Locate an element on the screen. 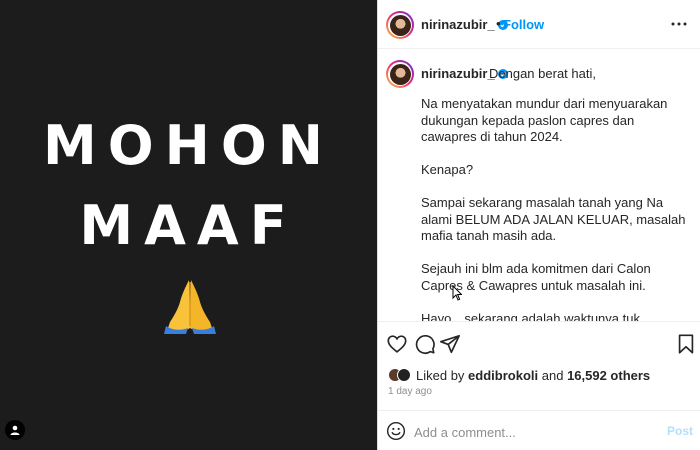 This screenshot has height=450, width=700. header-username: nirinazubir_ is located at coordinates (464, 24).